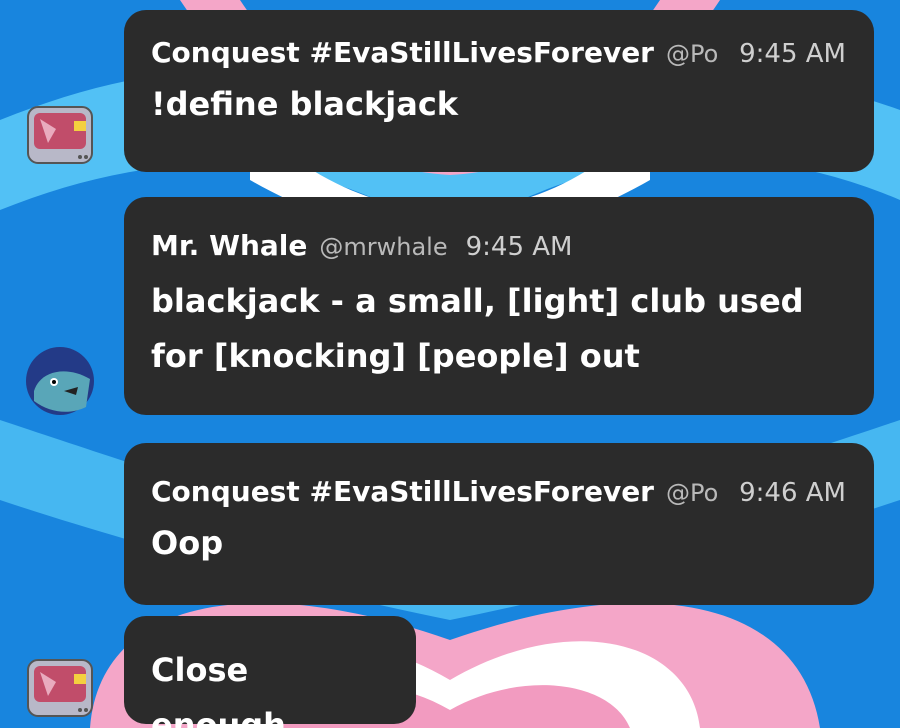 This screenshot has width=900, height=728. I want to click on message-text: Oop, so click(187, 543).